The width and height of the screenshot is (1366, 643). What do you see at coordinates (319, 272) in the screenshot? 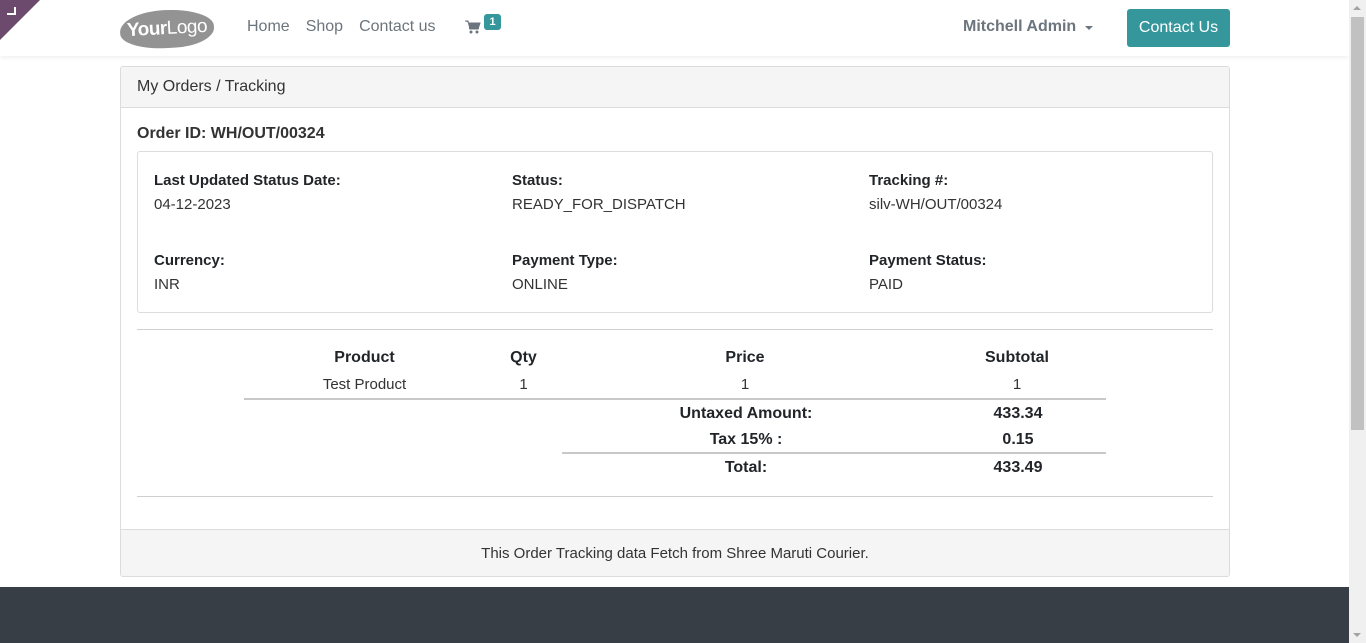
I see `info-currency: Currency: INR` at bounding box center [319, 272].